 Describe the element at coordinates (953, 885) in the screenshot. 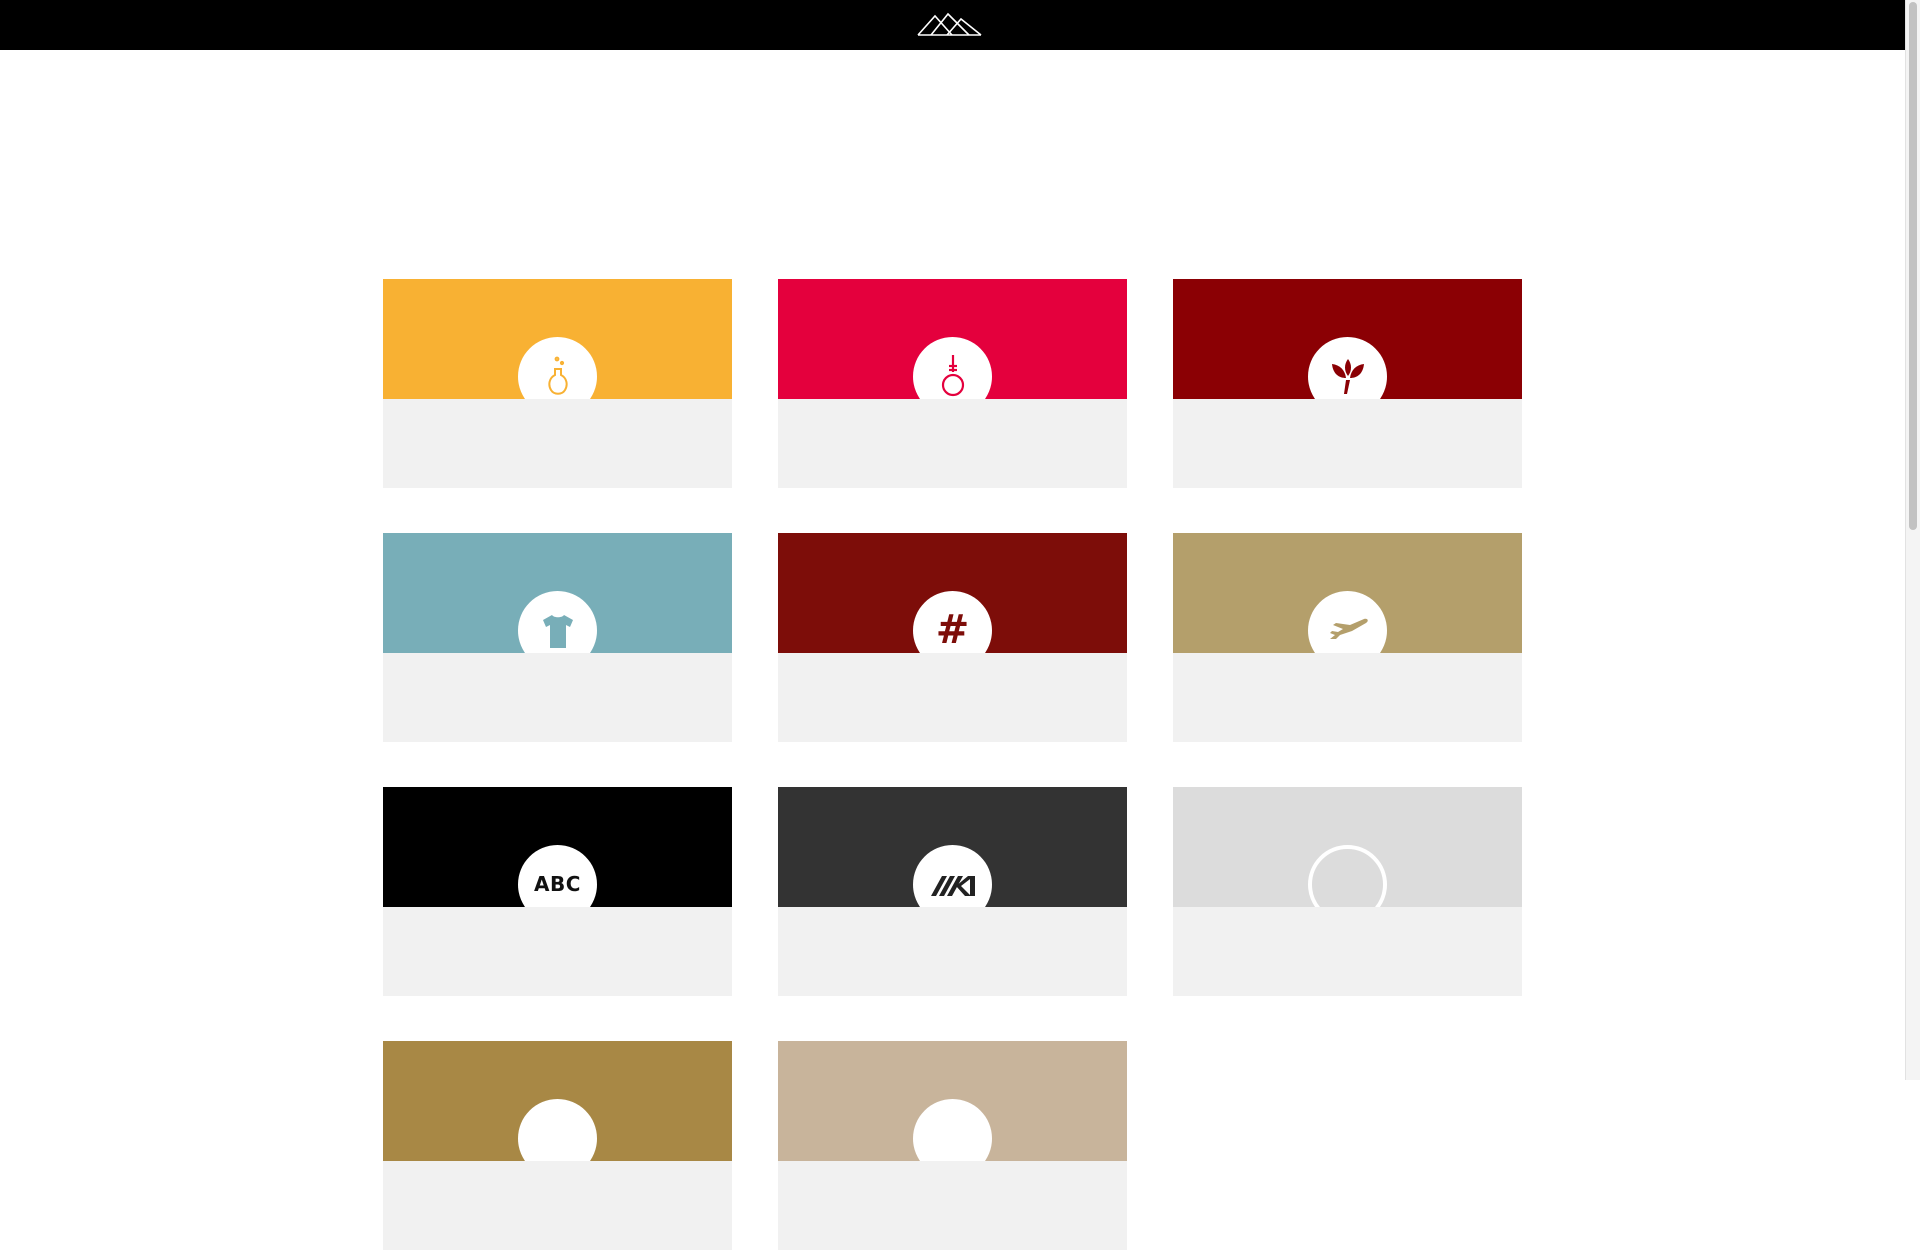

I see `mk-logo-icon` at that location.